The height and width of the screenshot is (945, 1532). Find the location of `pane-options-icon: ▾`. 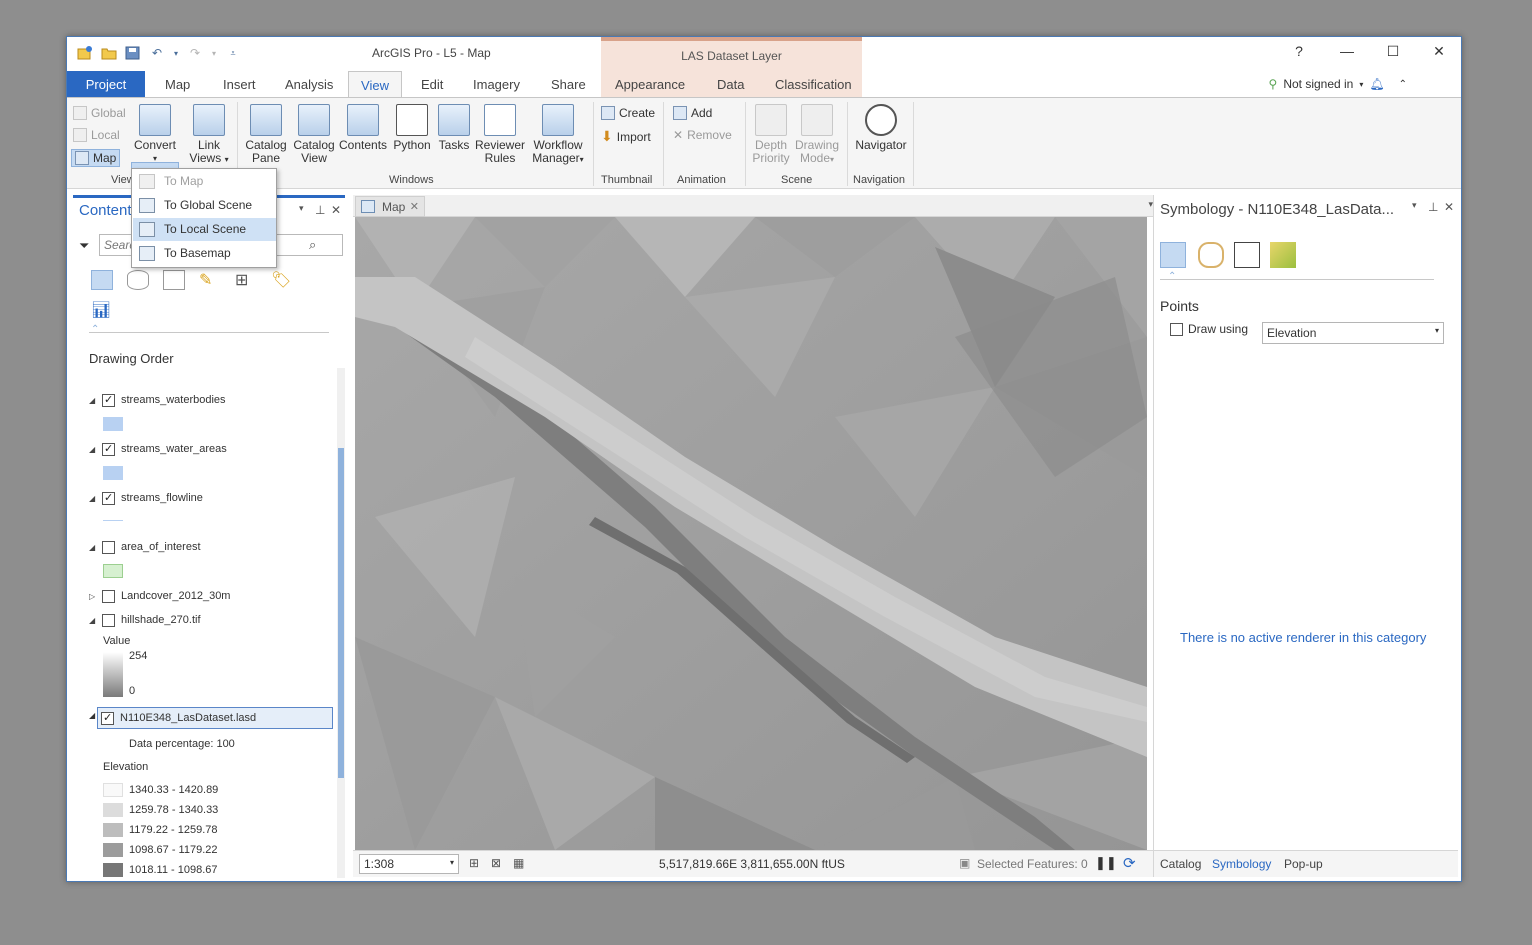

pane-options-icon: ▾ is located at coordinates (1414, 205).